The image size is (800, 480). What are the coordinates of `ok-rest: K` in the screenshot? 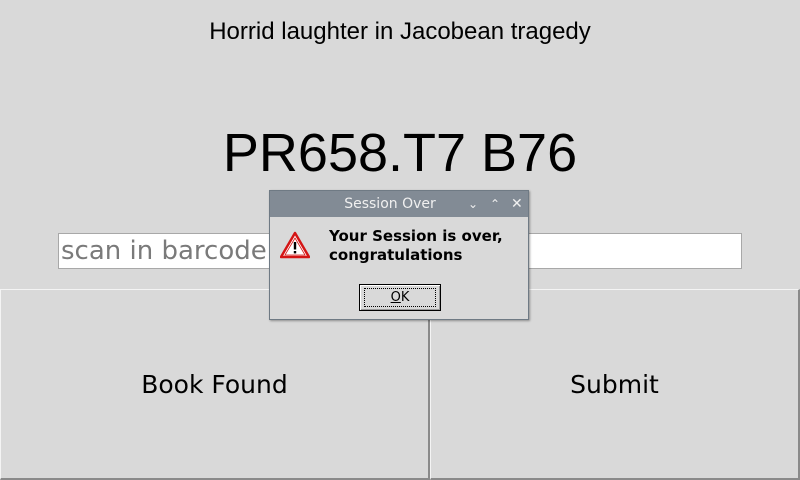 It's located at (405, 297).